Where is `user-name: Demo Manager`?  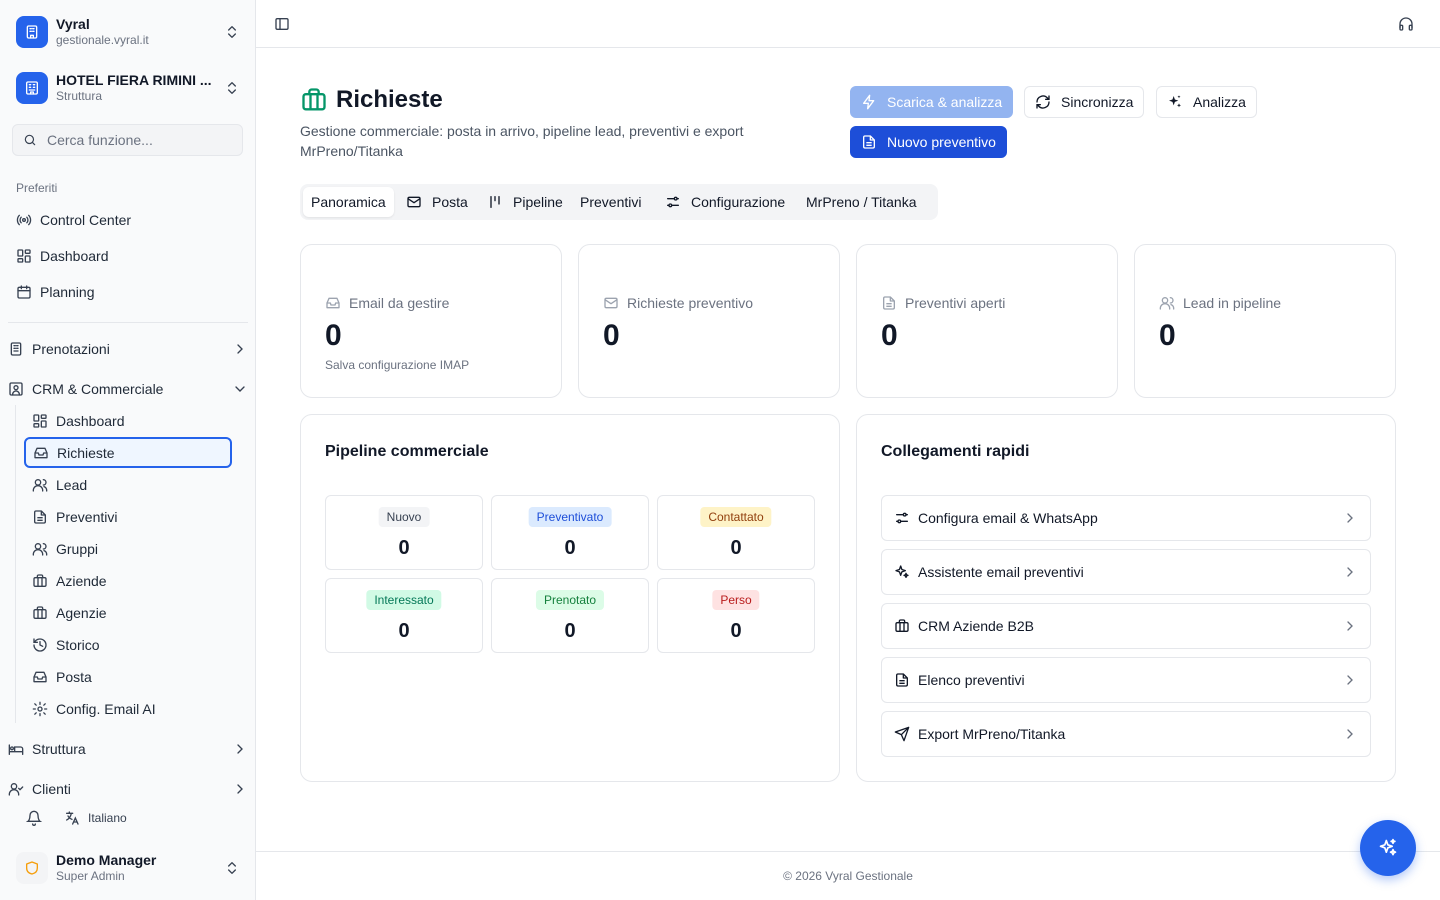
user-name: Demo Manager is located at coordinates (106, 860).